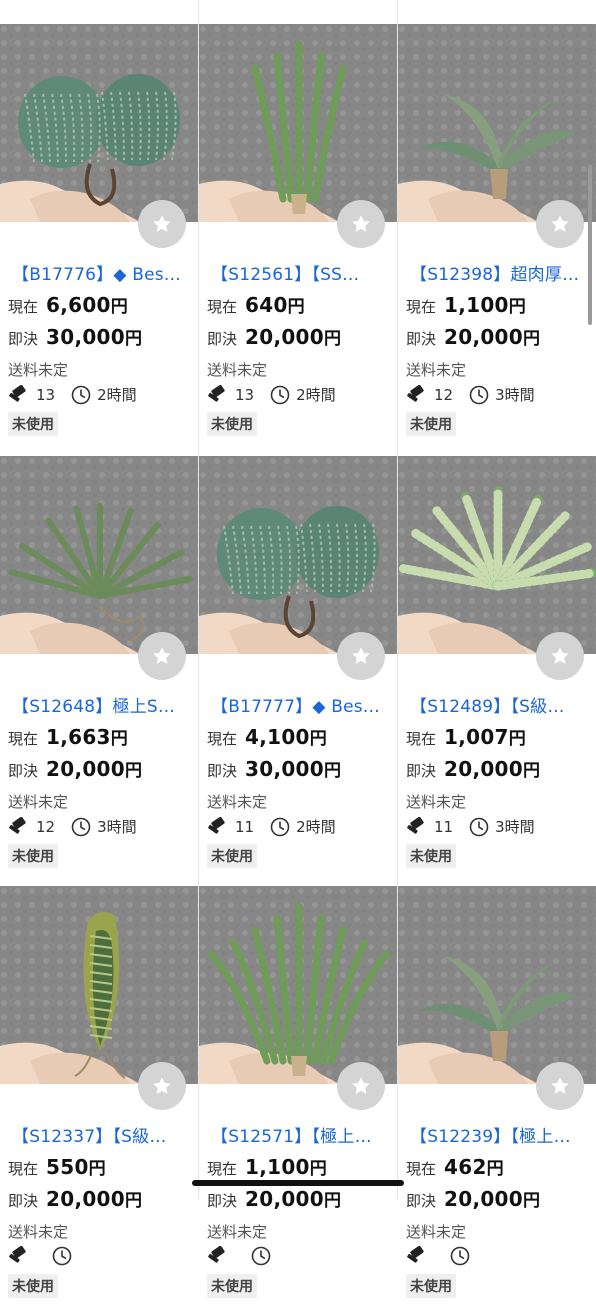  I want to click on buyout-price-row: 即決 30,000 円, so click(75, 336).